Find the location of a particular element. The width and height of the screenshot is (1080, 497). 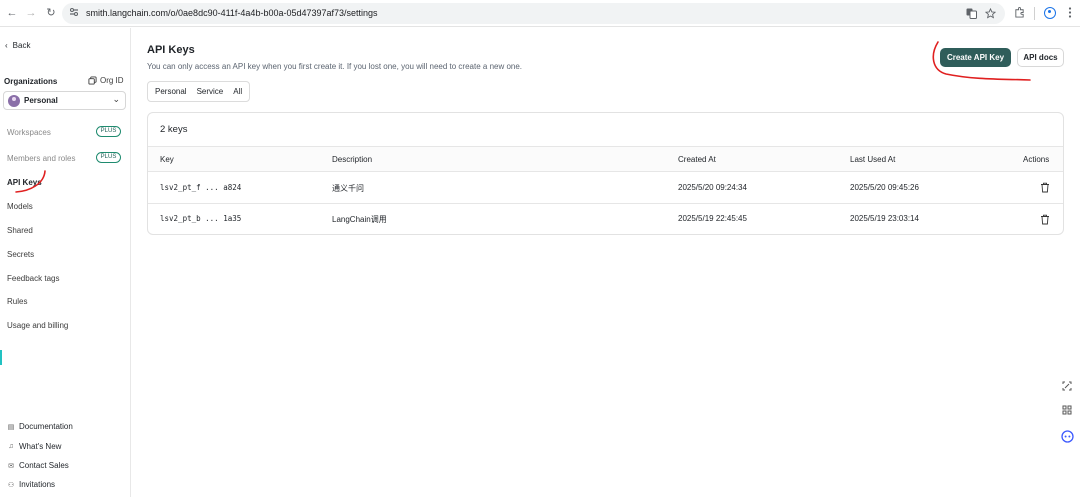

filter-all: All is located at coordinates (237, 91).